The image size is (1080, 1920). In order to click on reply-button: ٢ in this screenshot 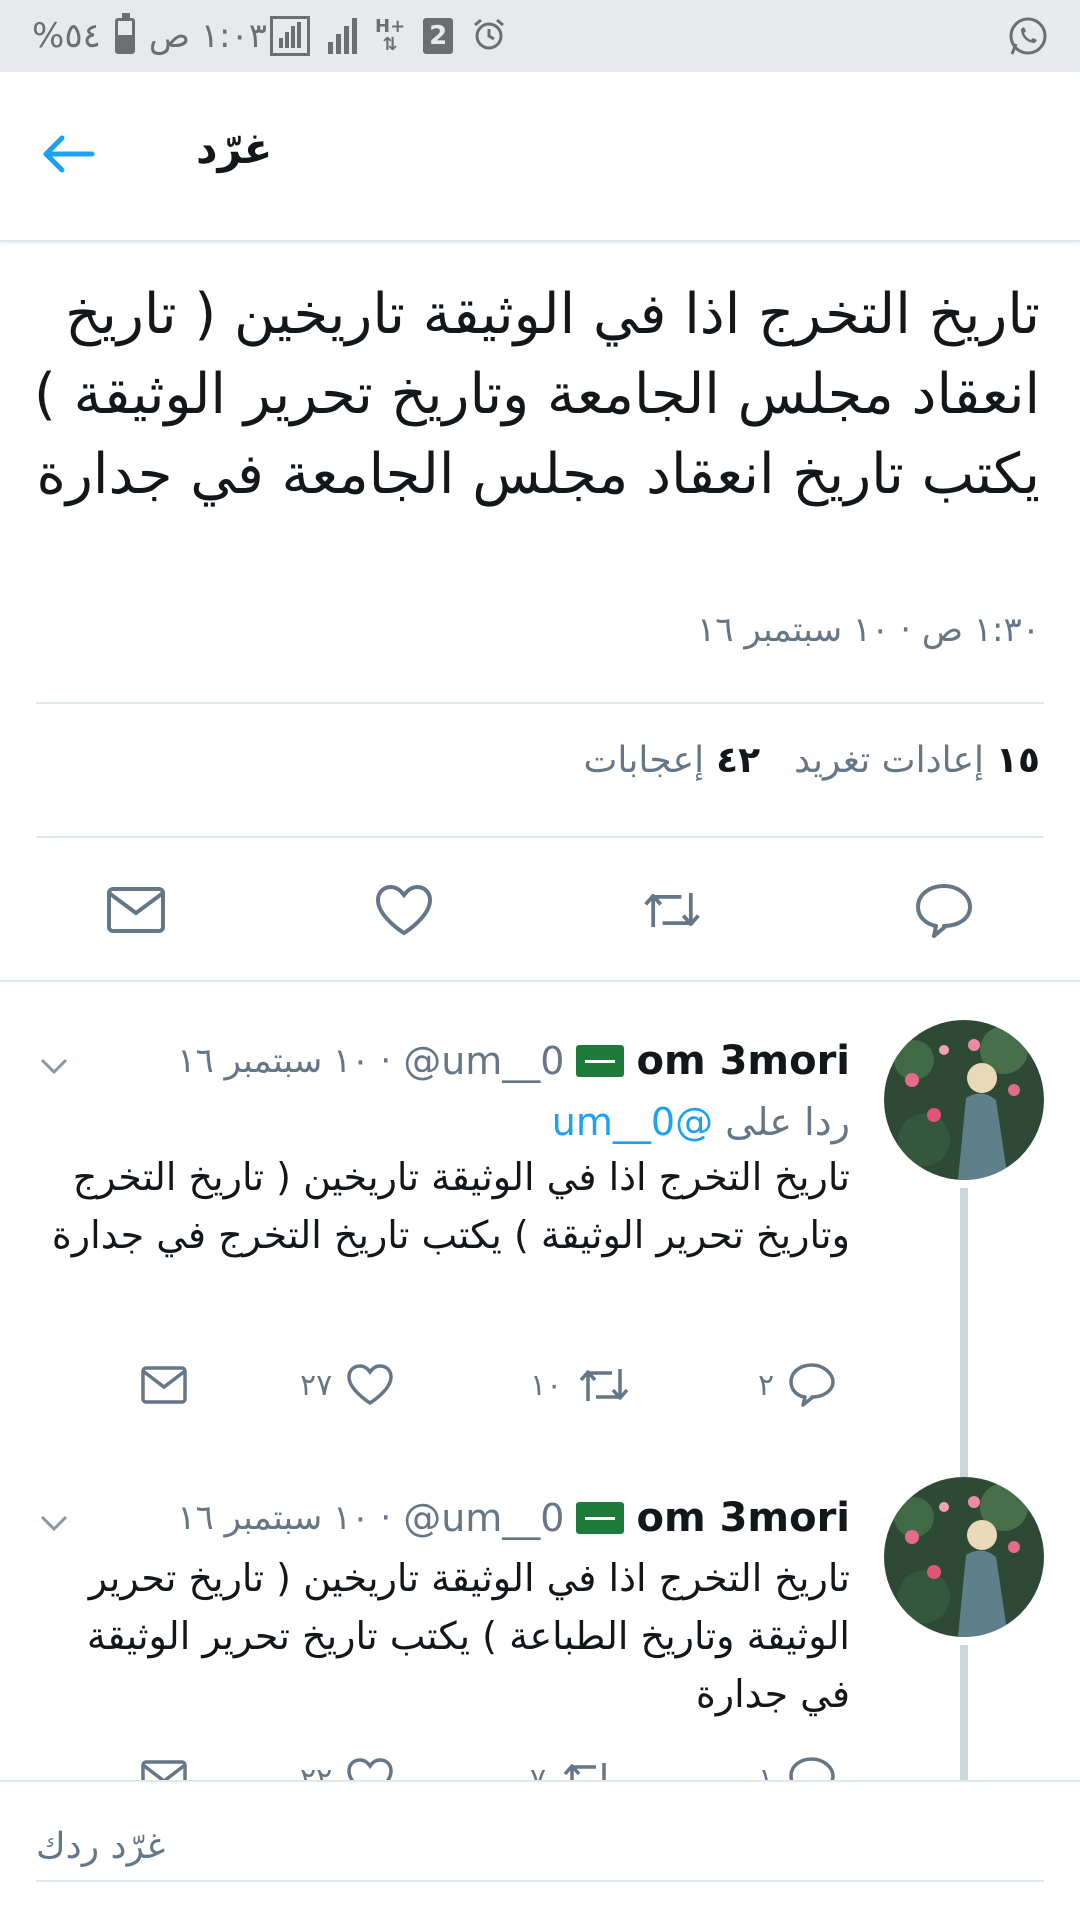, I will do `click(797, 1385)`.